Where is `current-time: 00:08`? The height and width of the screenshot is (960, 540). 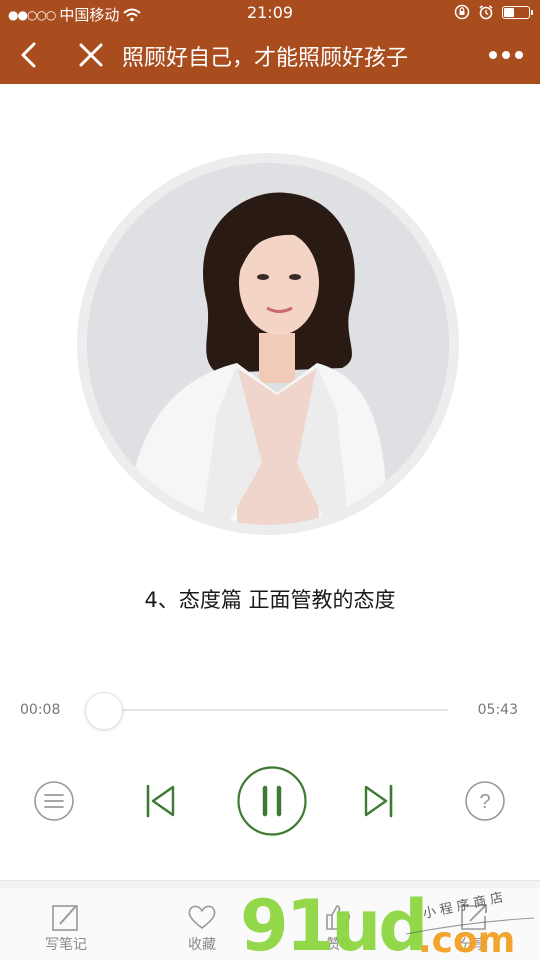 current-time: 00:08 is located at coordinates (40, 710).